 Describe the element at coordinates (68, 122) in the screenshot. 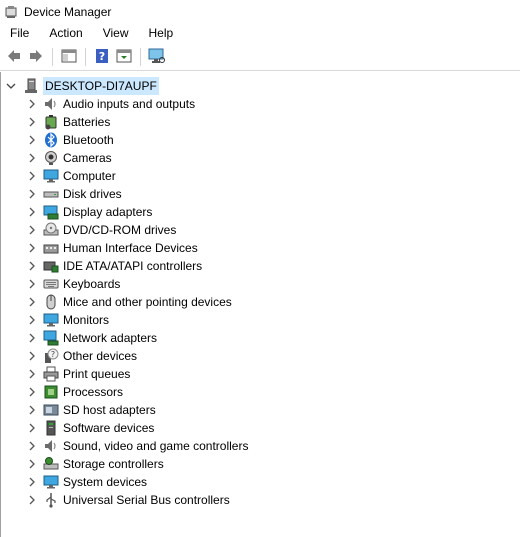

I see `tree-category-item: Batteries` at that location.